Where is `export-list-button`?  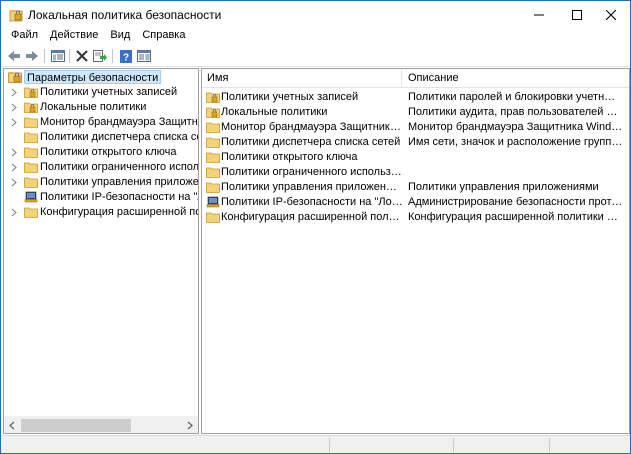 export-list-button is located at coordinates (100, 56).